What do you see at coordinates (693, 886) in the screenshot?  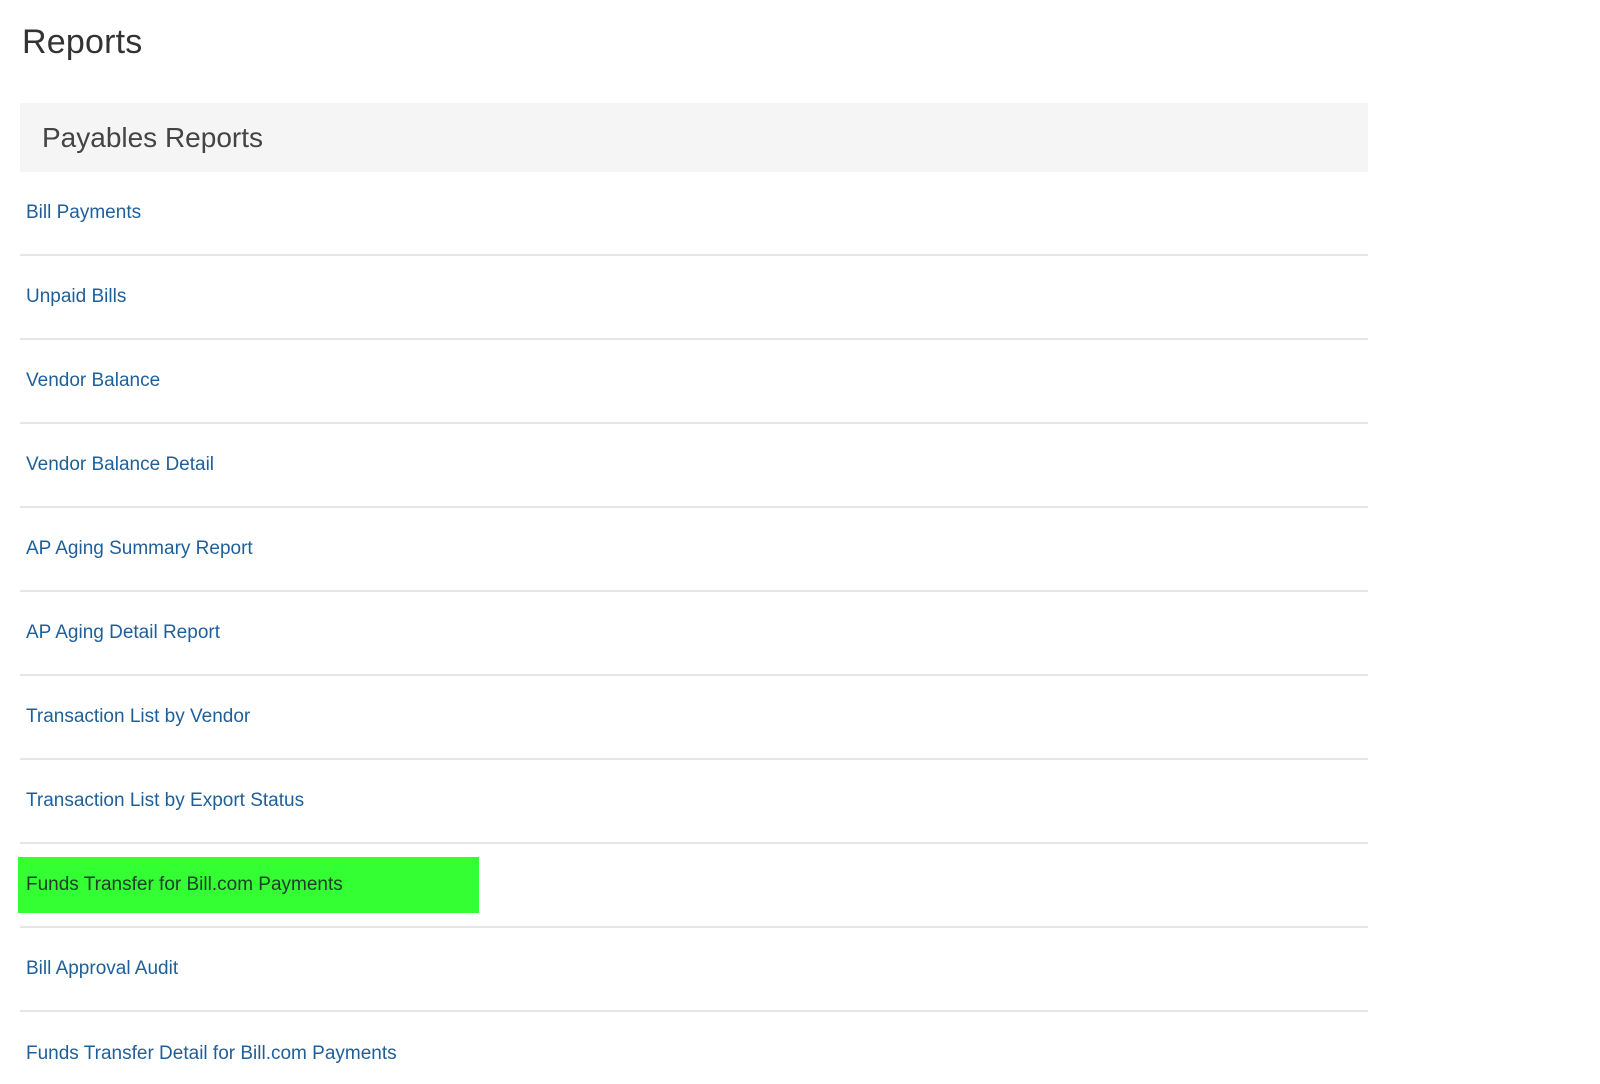 I see `list-item: Funds Transfer for Bill.com Payments` at bounding box center [693, 886].